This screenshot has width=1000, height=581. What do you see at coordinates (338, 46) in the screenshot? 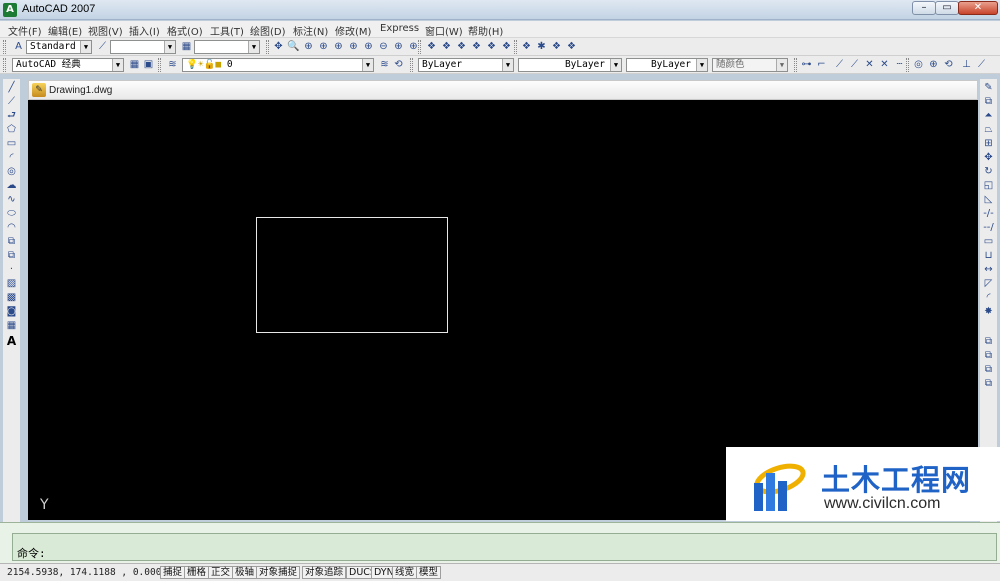
I see `zoom-scale-icon: ⊕` at bounding box center [338, 46].